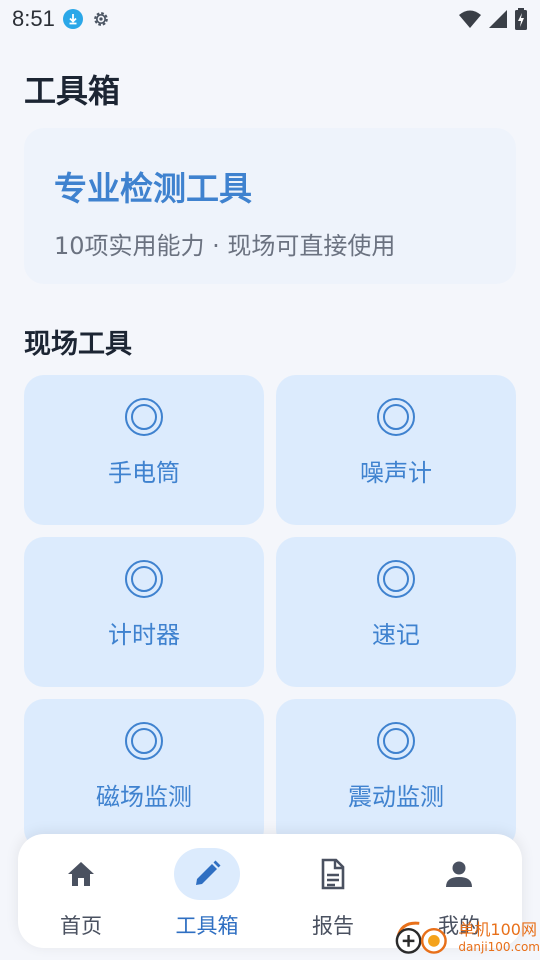  I want to click on wifi-icon, so click(470, 19).